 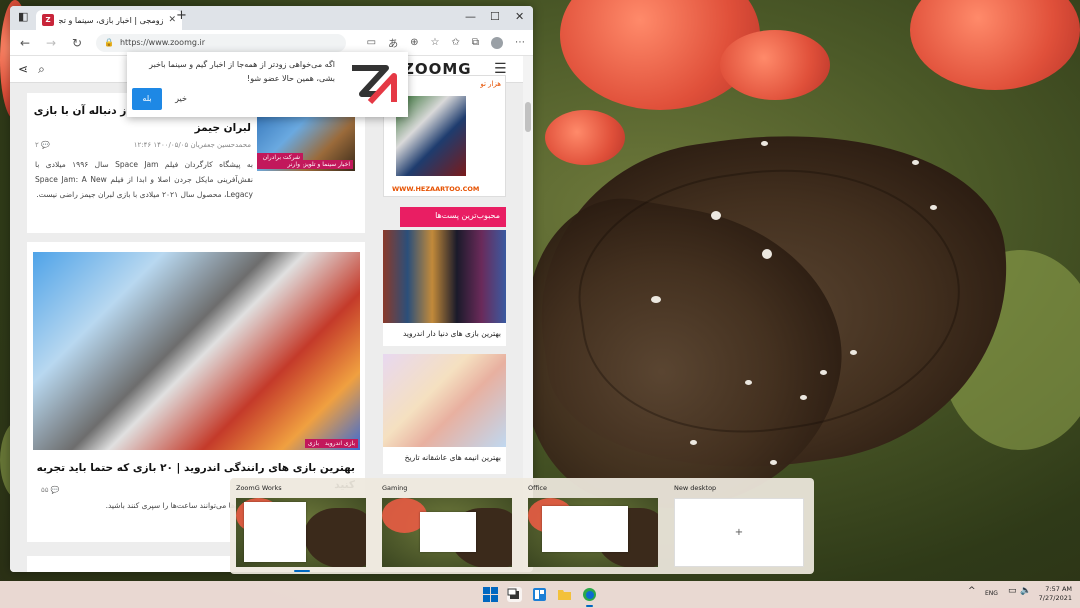 What do you see at coordinates (147, 99) in the screenshot?
I see `popup-yes-button: بله` at bounding box center [147, 99].